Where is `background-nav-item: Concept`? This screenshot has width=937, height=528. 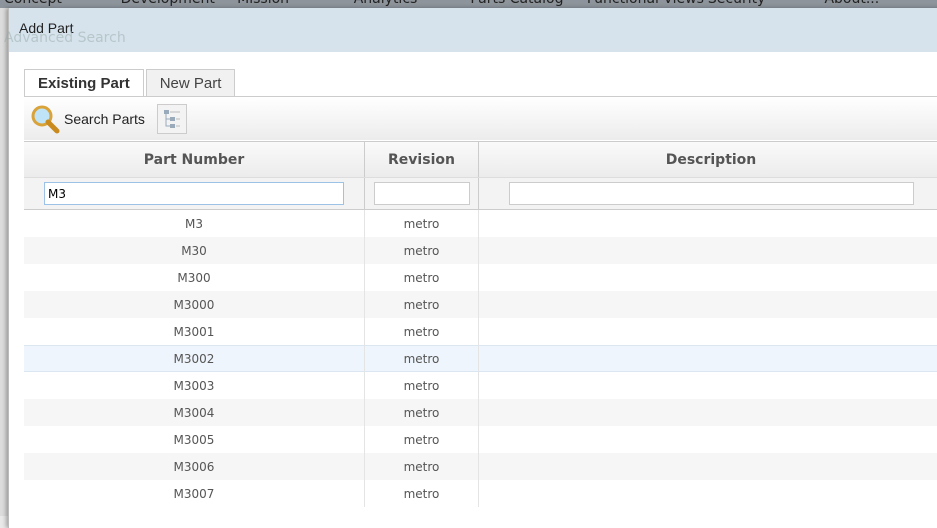 background-nav-item: Concept is located at coordinates (58, 4).